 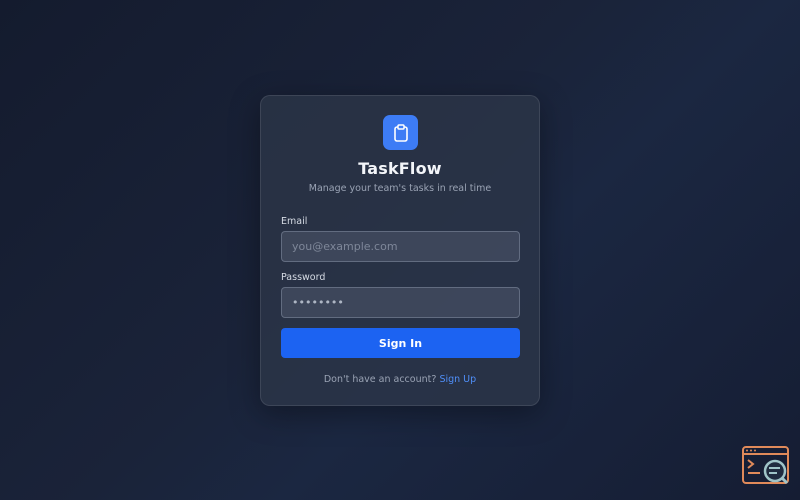 What do you see at coordinates (400, 168) in the screenshot?
I see `app-title: TaskFlow` at bounding box center [400, 168].